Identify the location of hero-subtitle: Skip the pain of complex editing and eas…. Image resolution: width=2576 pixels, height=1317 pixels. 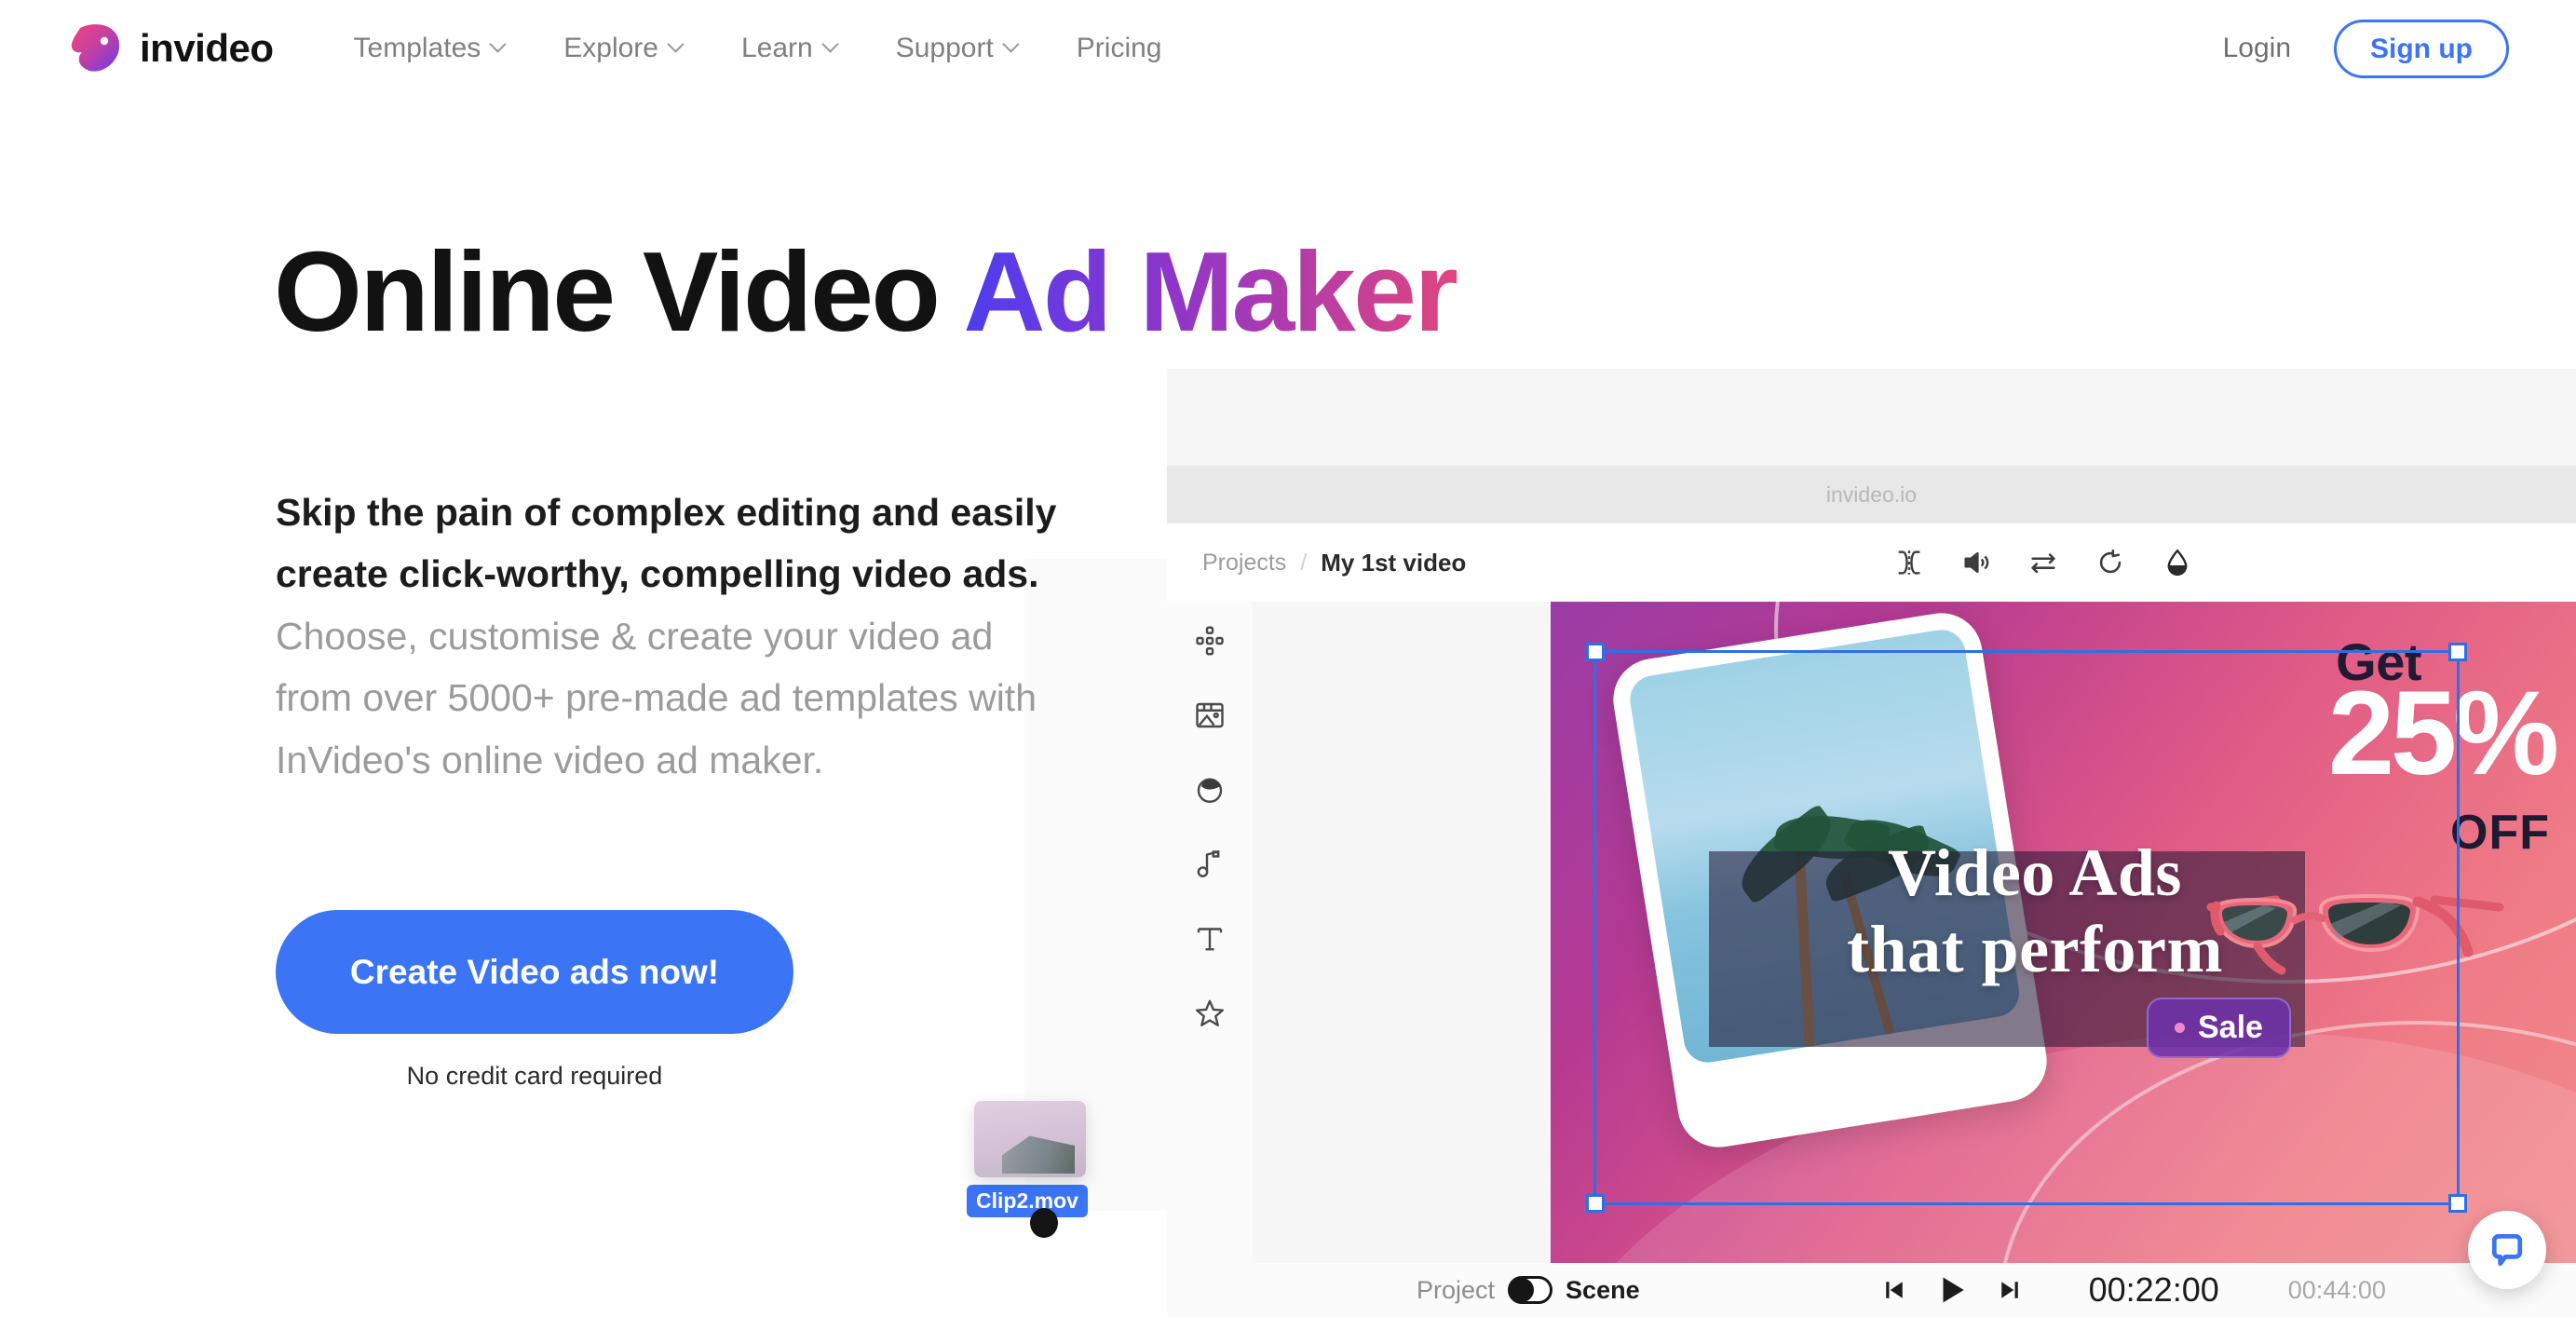
(667, 636).